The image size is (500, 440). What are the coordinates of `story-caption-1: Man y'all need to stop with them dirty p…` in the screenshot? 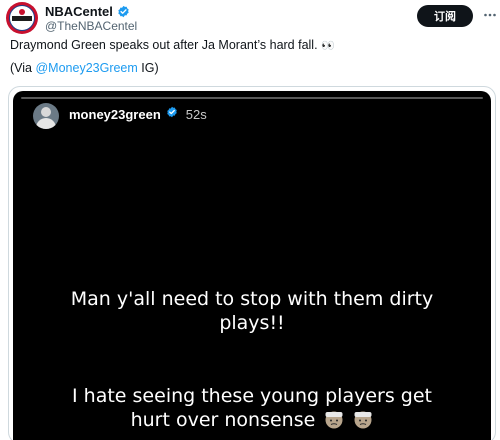 It's located at (252, 311).